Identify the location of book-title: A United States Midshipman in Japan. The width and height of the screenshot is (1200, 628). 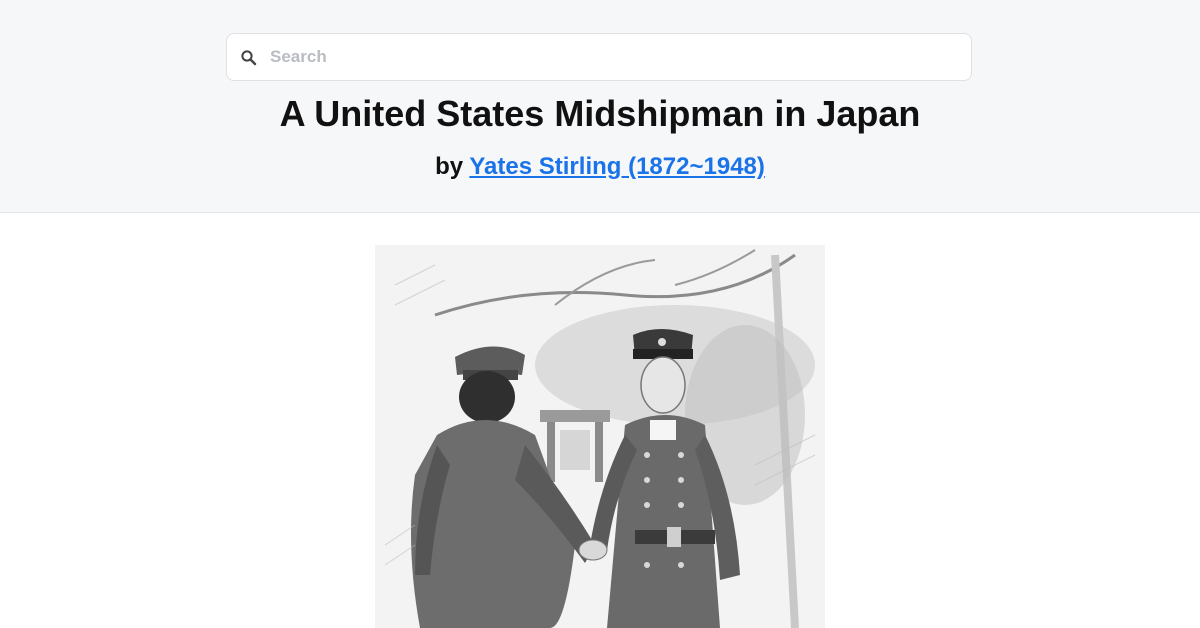
(600, 113).